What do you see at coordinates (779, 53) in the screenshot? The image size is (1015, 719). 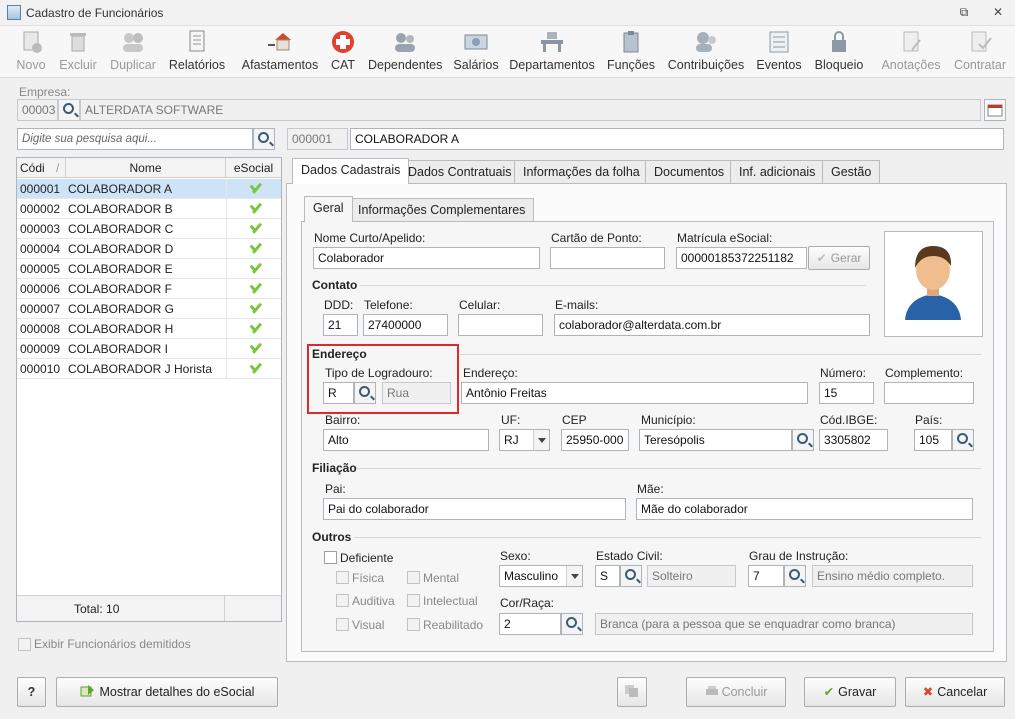 I see `events-button: Eventos` at bounding box center [779, 53].